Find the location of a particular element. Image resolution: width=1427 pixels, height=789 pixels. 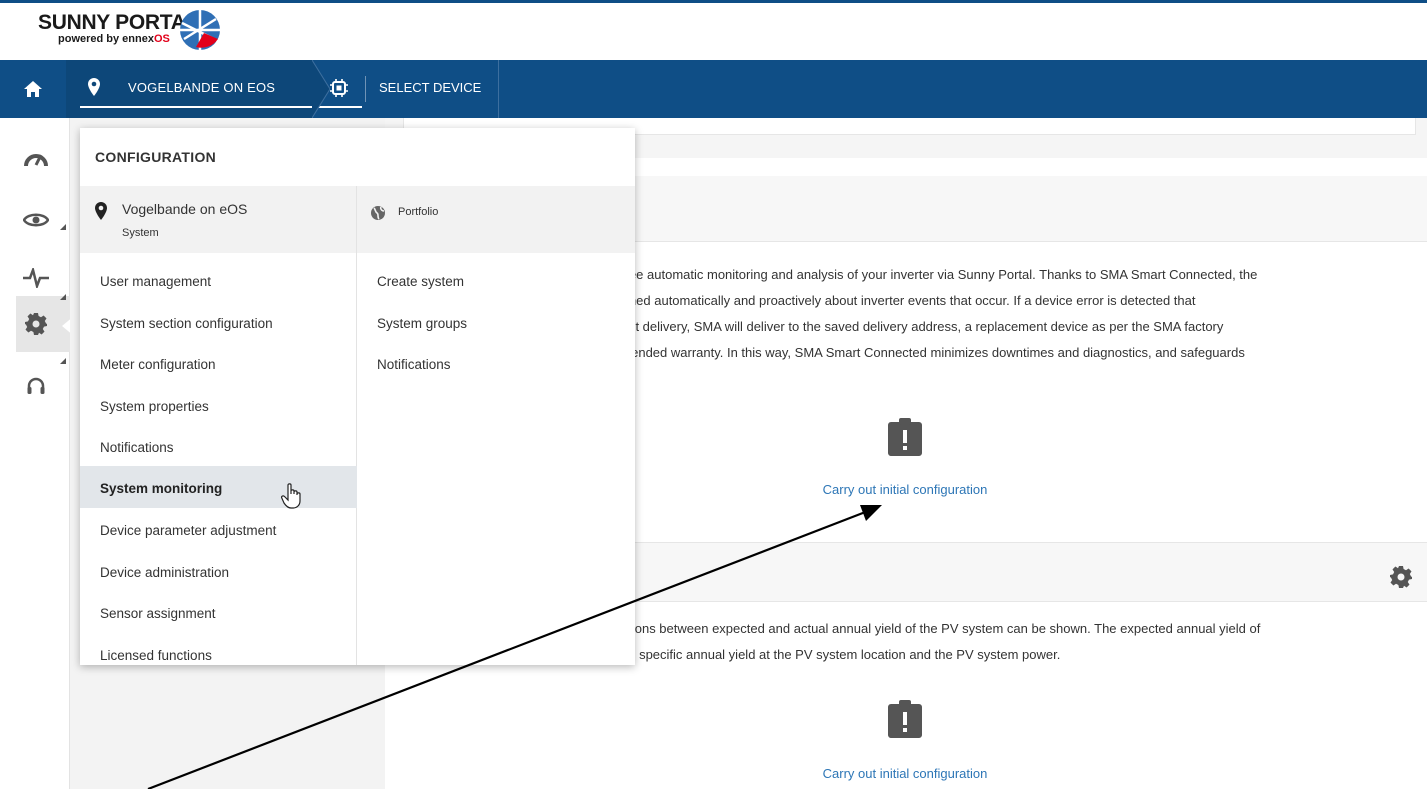

home-button is located at coordinates (33, 89).